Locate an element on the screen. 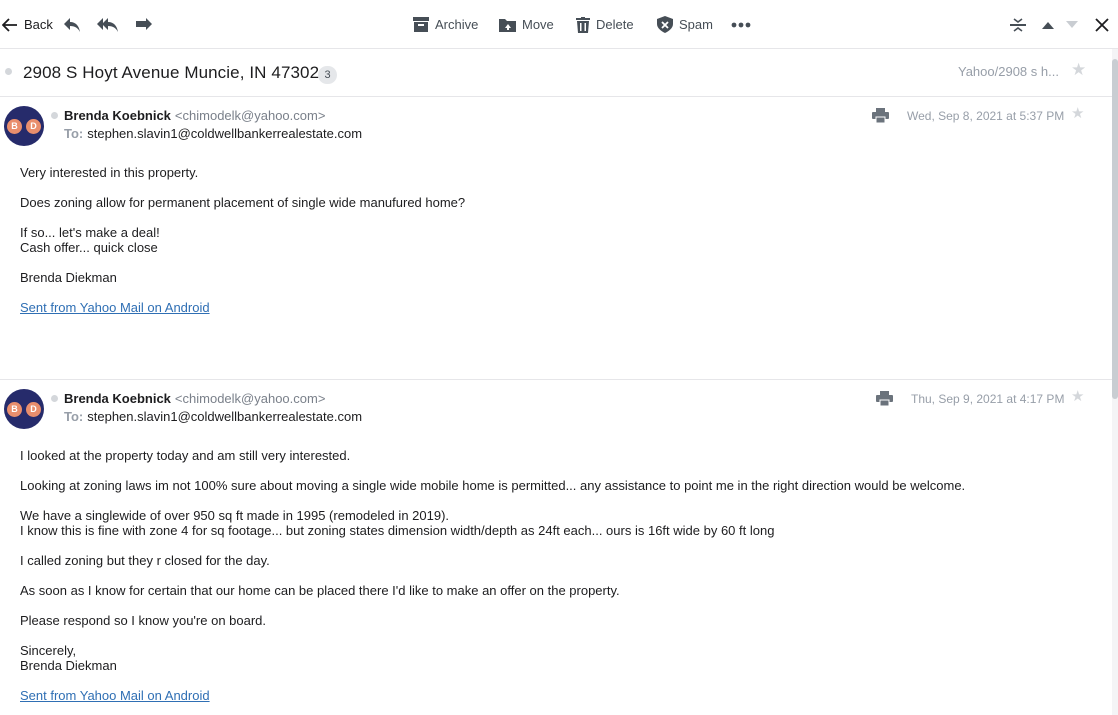 The image size is (1118, 715). reply-all-button is located at coordinates (108, 24).